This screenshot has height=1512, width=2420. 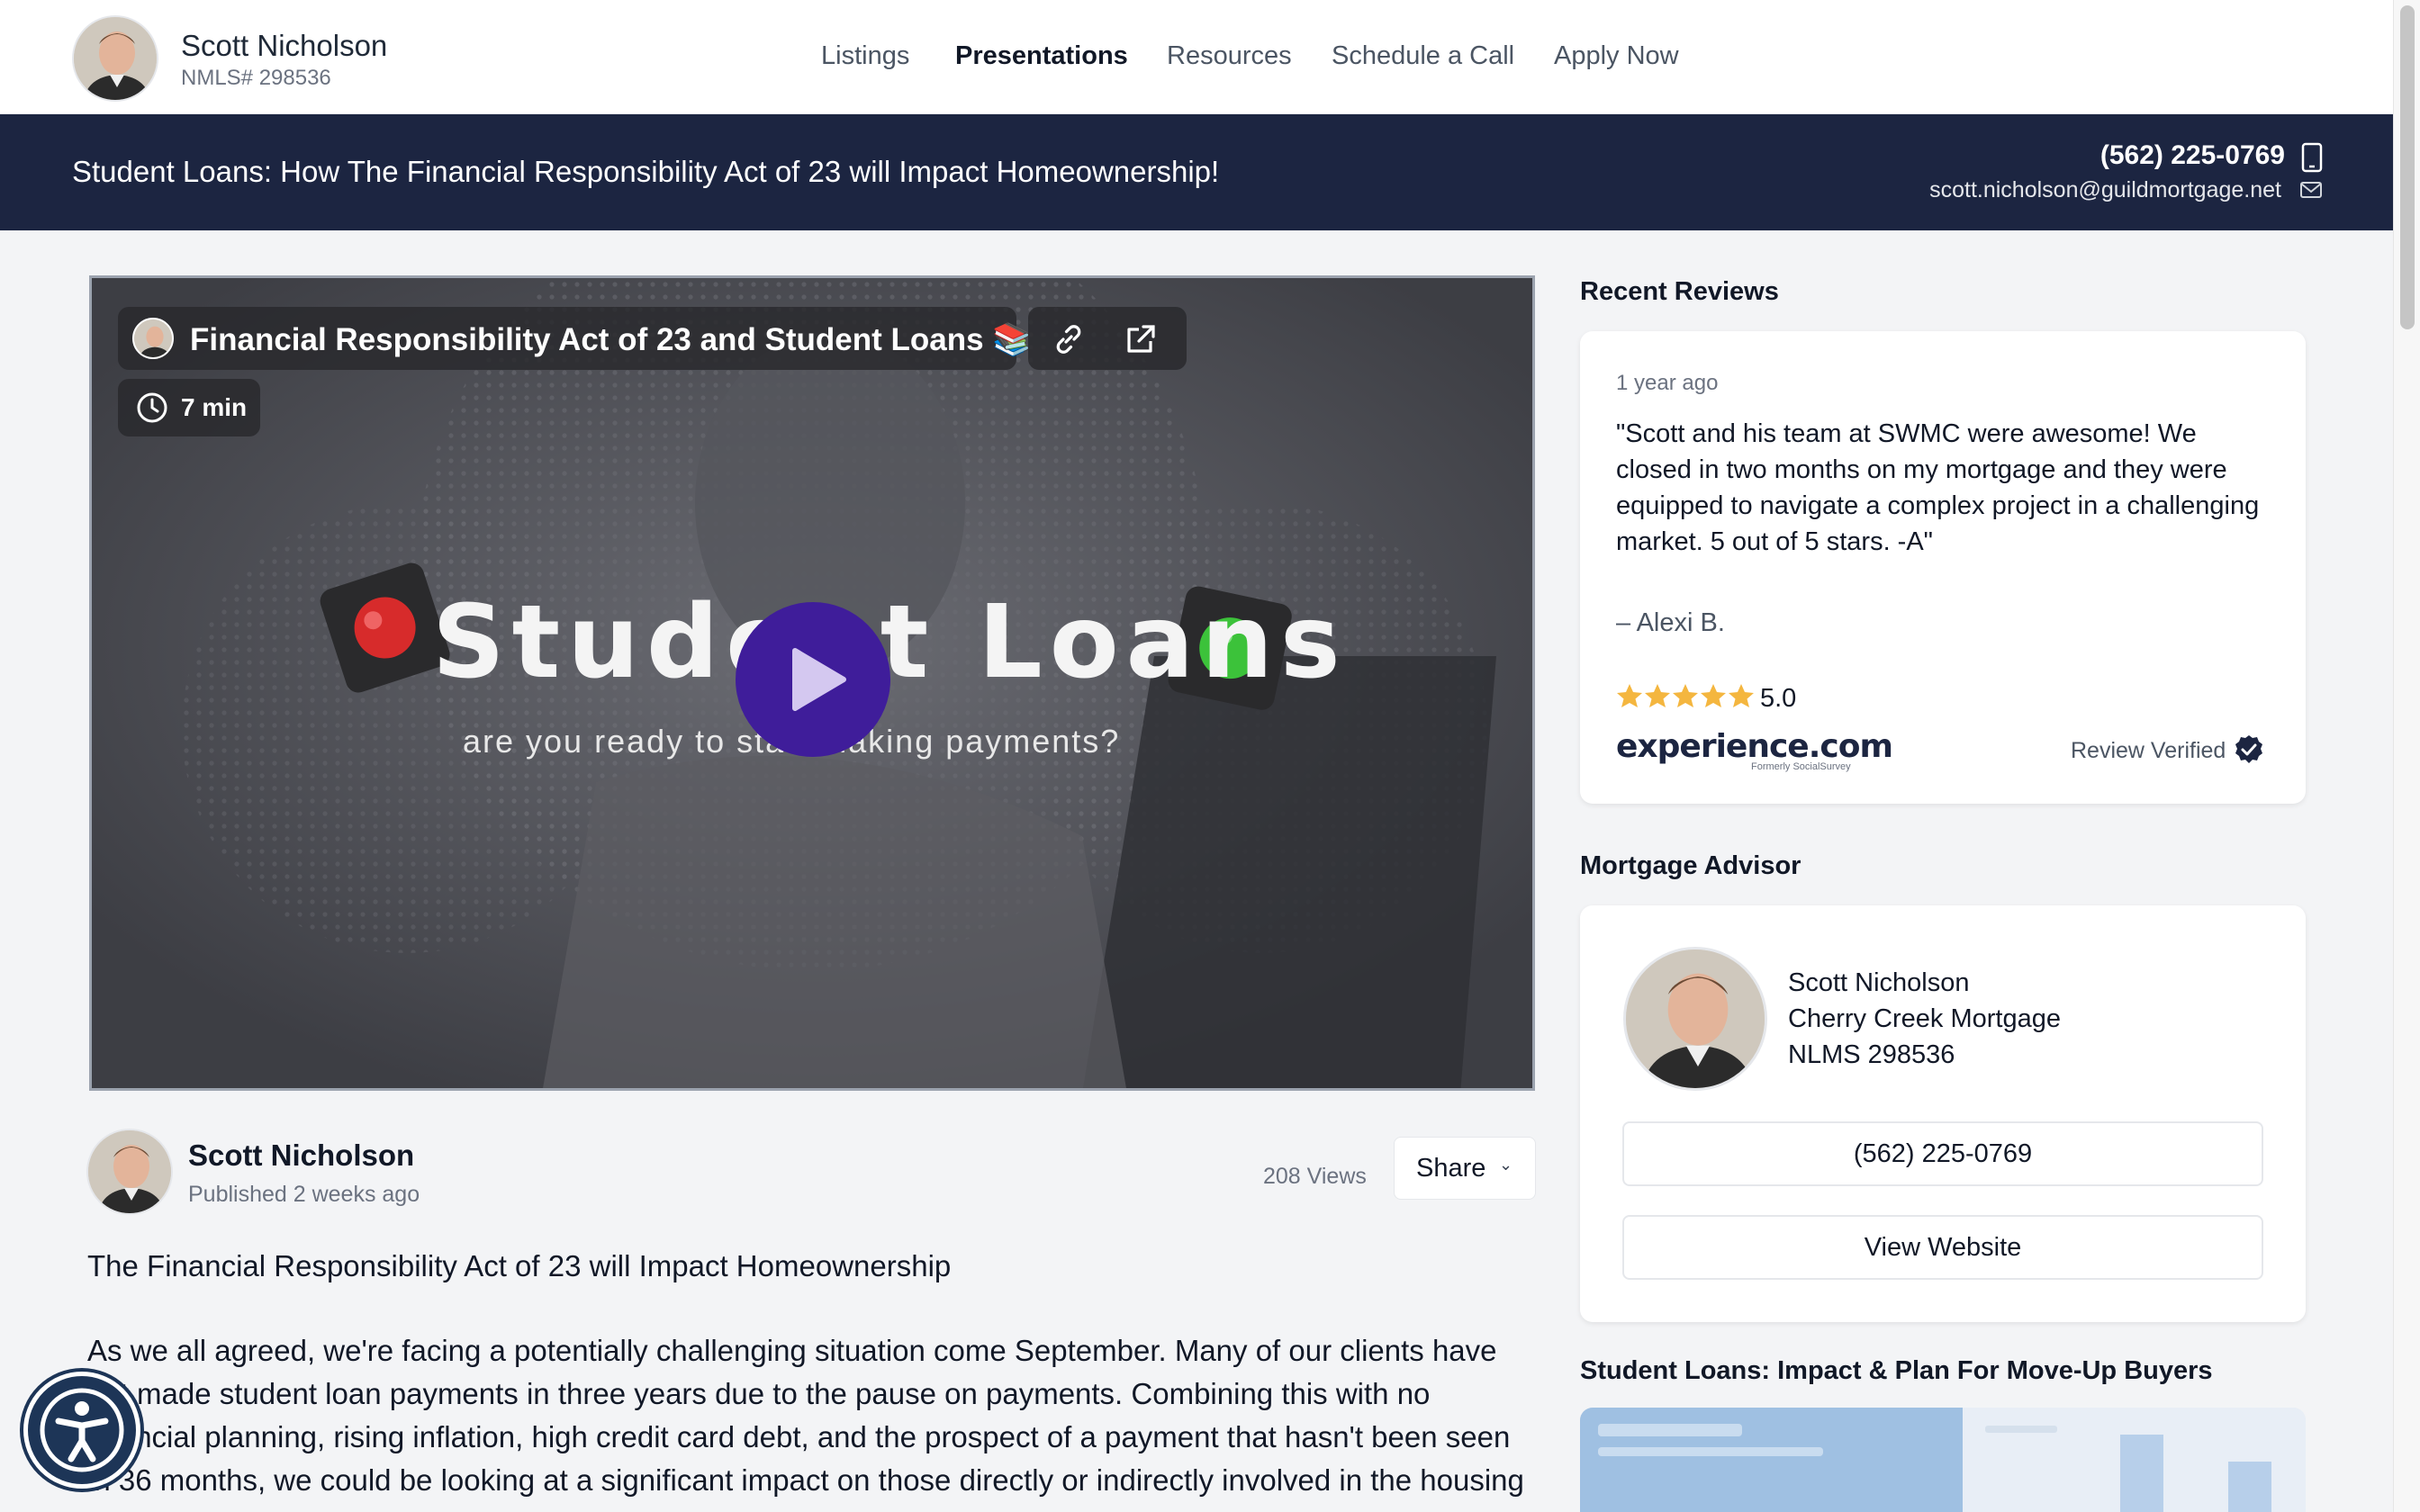 I want to click on accessibility-button, so click(x=81, y=1431).